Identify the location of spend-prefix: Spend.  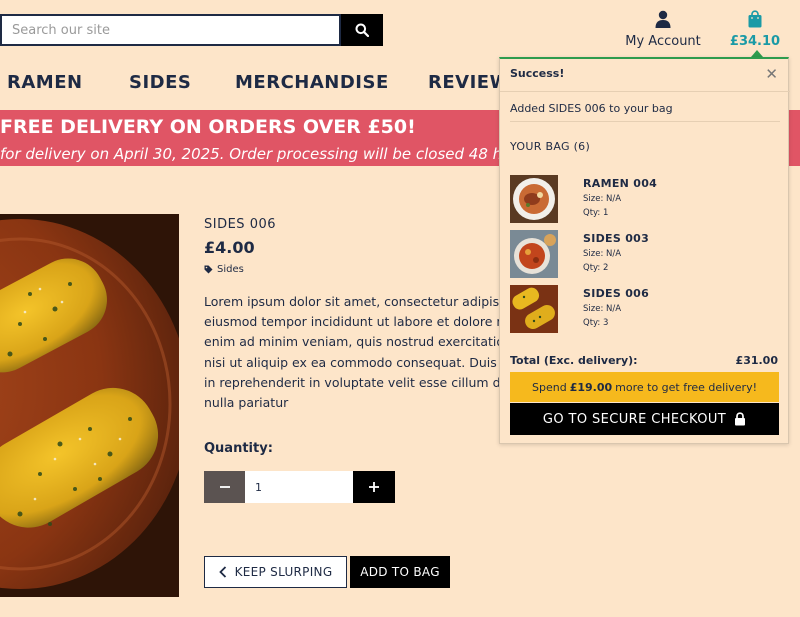
(549, 387).